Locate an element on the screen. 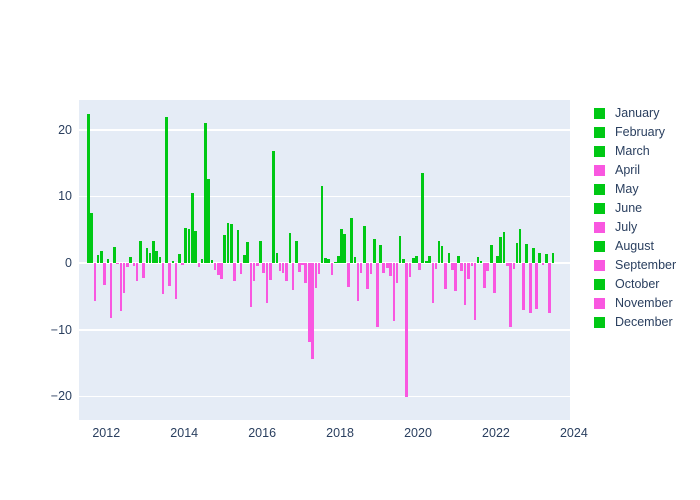 This screenshot has width=700, height=500. legend-item-july: July is located at coordinates (646, 227).